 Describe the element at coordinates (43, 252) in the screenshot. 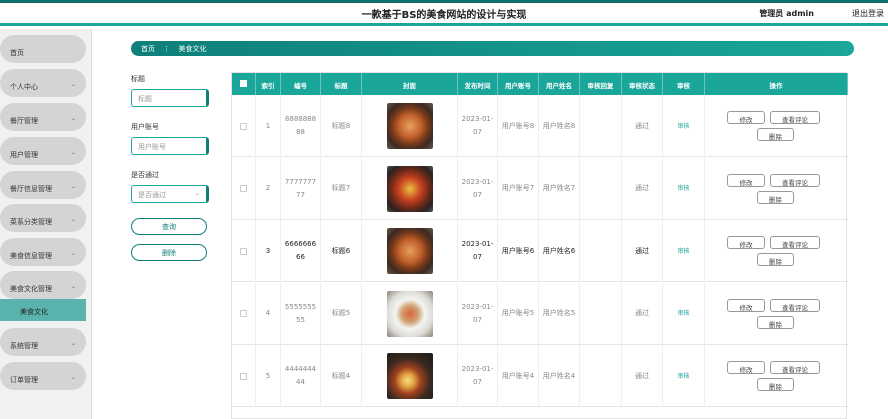

I see `sidebar-item: 美食信息管理 ⌄` at that location.